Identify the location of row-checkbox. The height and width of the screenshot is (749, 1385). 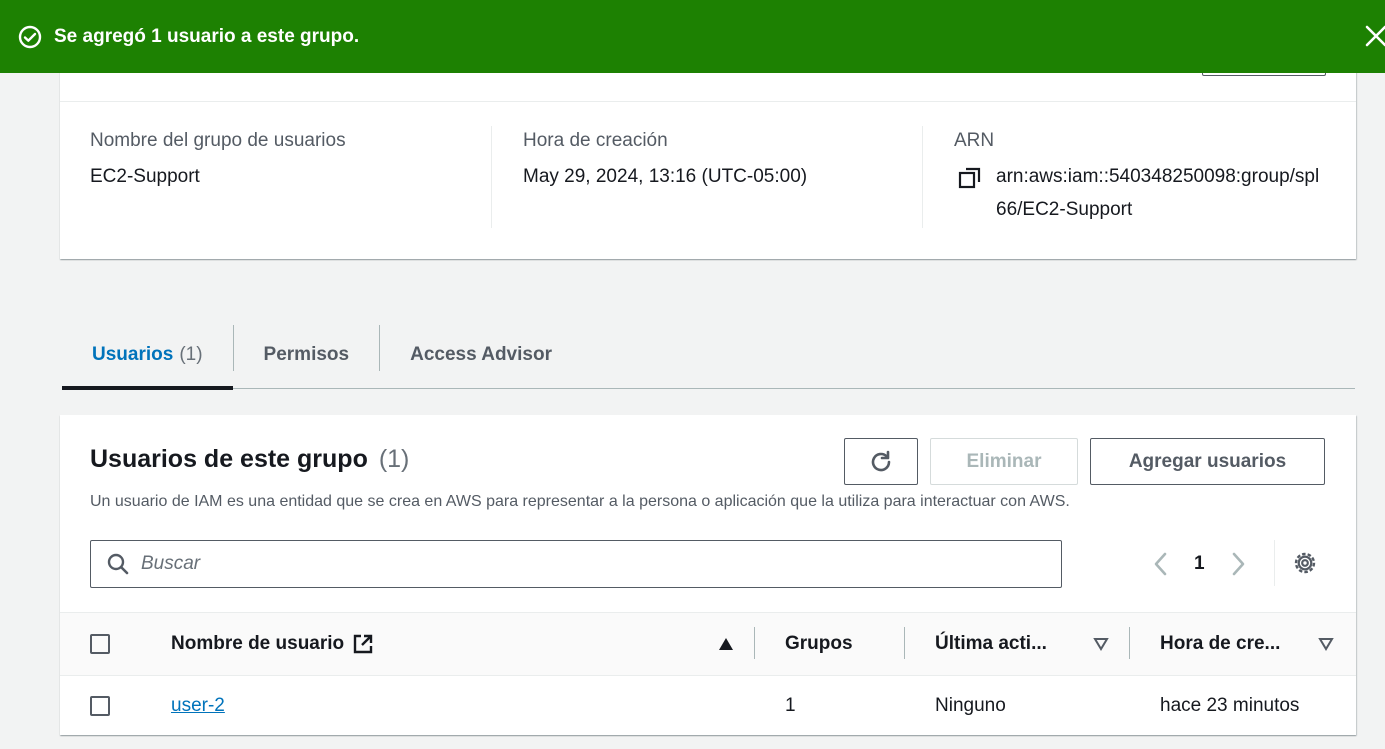
(100, 705).